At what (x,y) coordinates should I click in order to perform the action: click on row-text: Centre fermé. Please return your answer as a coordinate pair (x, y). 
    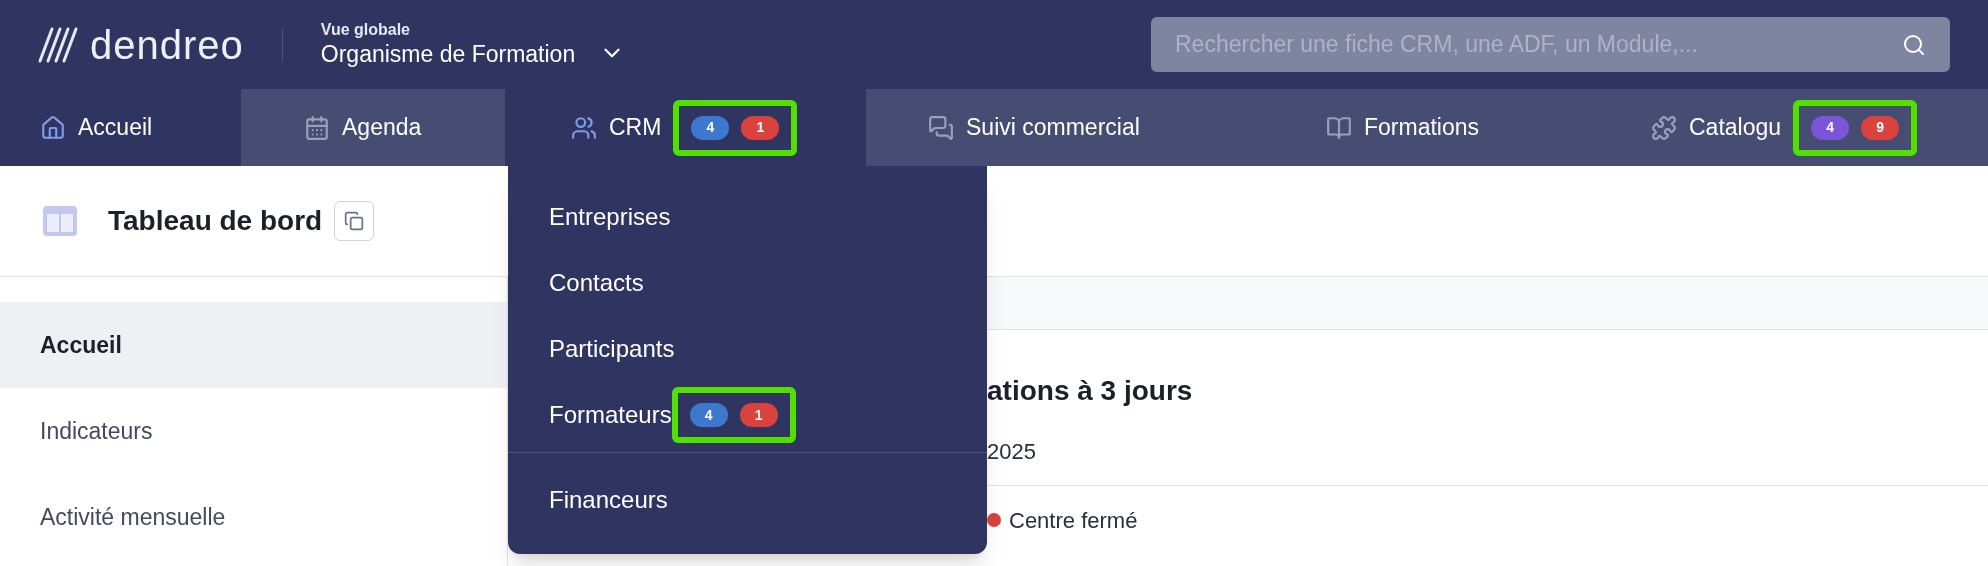
    Looking at the image, I should click on (1073, 520).